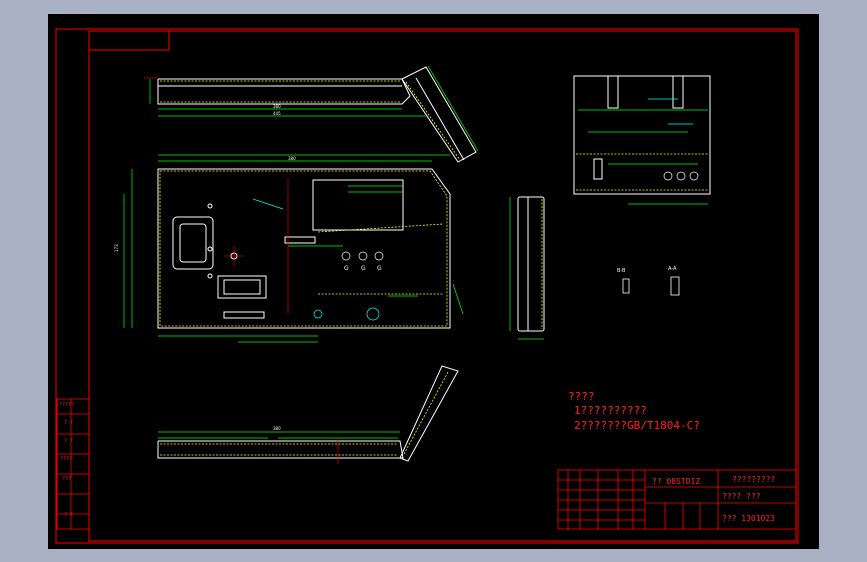 This screenshot has height=562, width=867. I want to click on title-block-material: ?? 08STDIZ, so click(676, 481).